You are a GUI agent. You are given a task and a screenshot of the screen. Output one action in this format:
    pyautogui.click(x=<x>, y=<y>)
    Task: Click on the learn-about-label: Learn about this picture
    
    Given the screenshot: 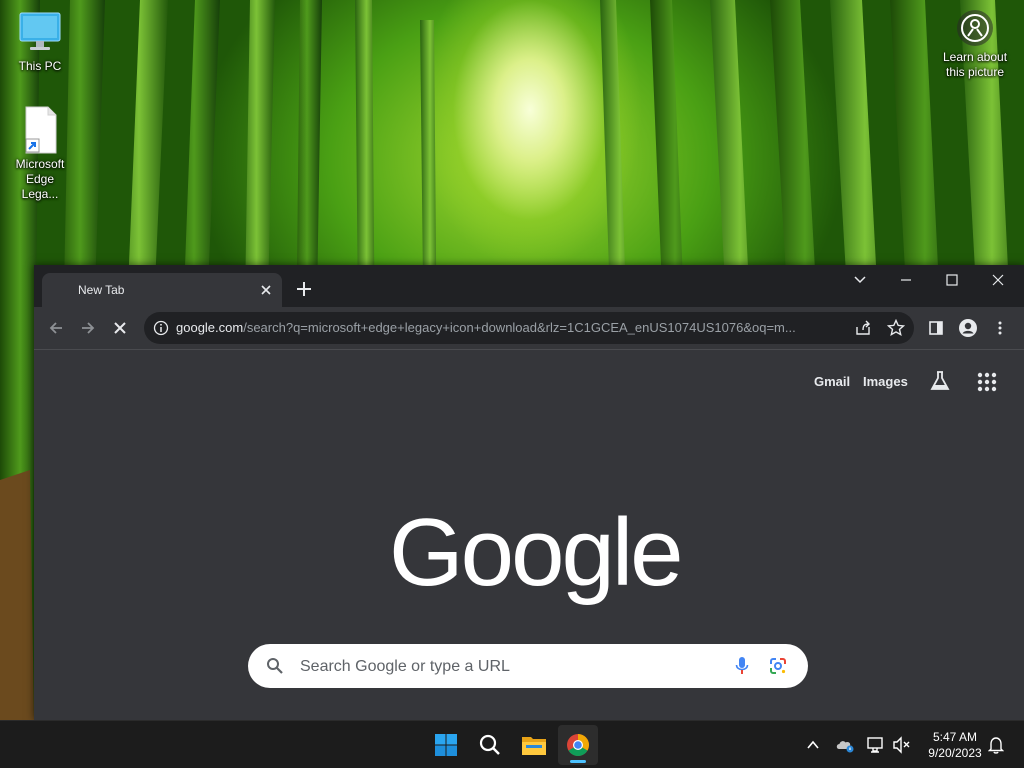 What is the action you would take?
    pyautogui.click(x=975, y=64)
    